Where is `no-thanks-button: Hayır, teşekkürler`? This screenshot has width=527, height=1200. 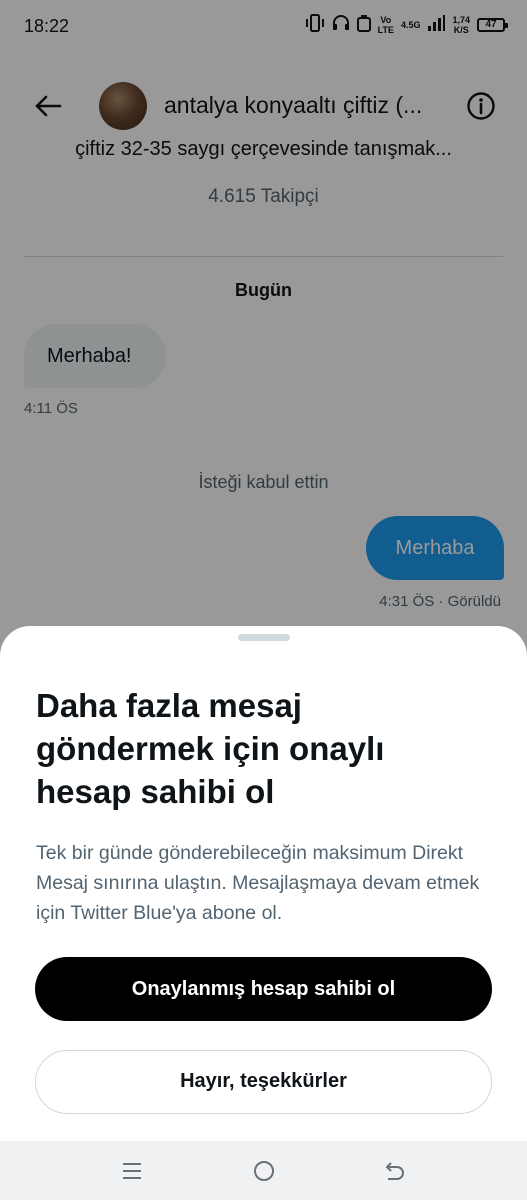 no-thanks-button: Hayır, teşekkürler is located at coordinates (263, 1082).